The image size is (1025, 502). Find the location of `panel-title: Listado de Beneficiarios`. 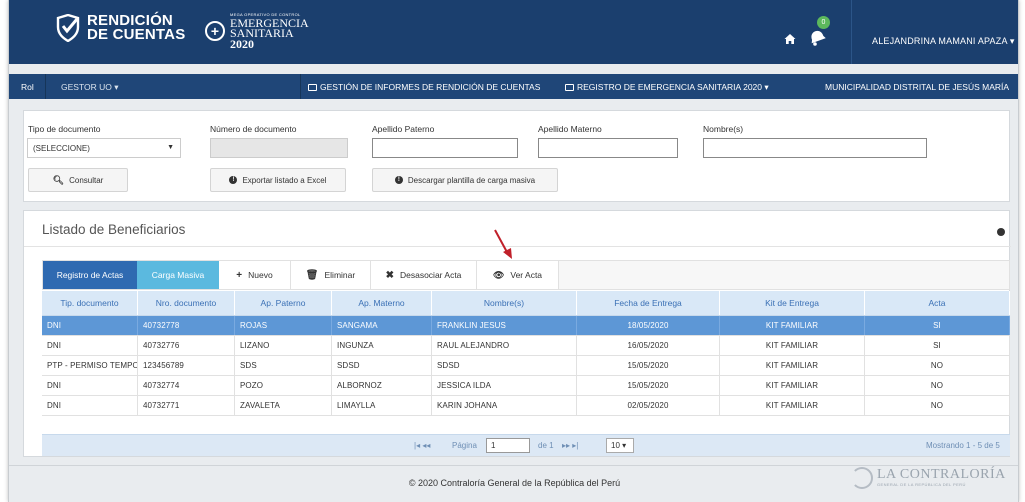

panel-title: Listado de Beneficiarios is located at coordinates (114, 229).